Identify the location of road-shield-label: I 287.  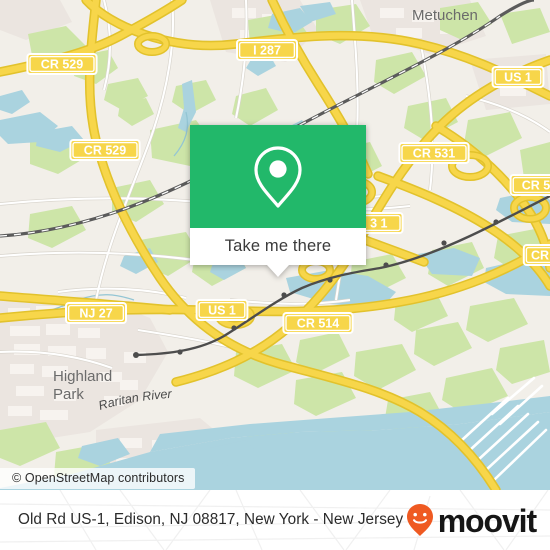
(267, 51).